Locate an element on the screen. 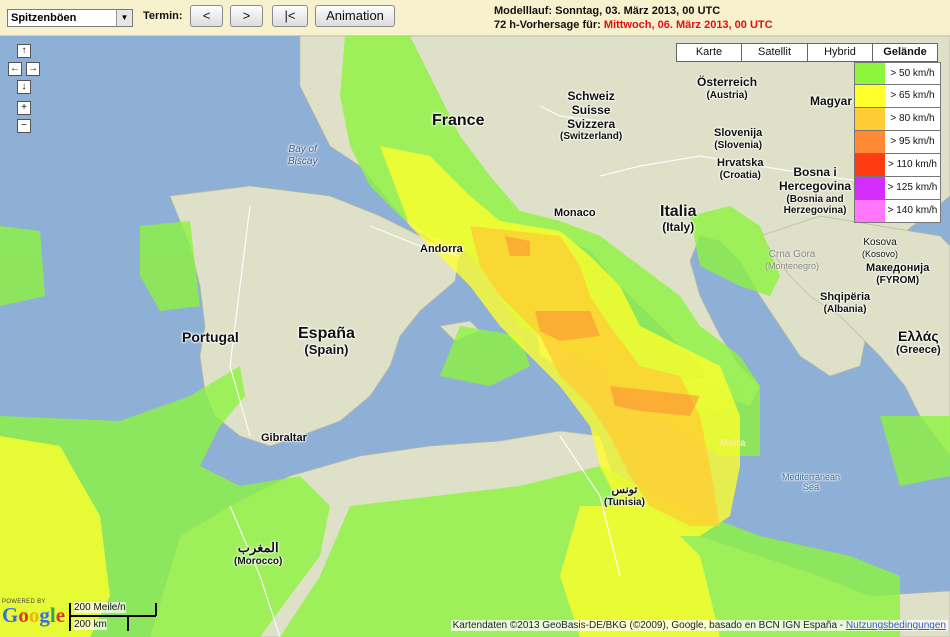 This screenshot has height=637, width=950. first-button: |< is located at coordinates (290, 16).